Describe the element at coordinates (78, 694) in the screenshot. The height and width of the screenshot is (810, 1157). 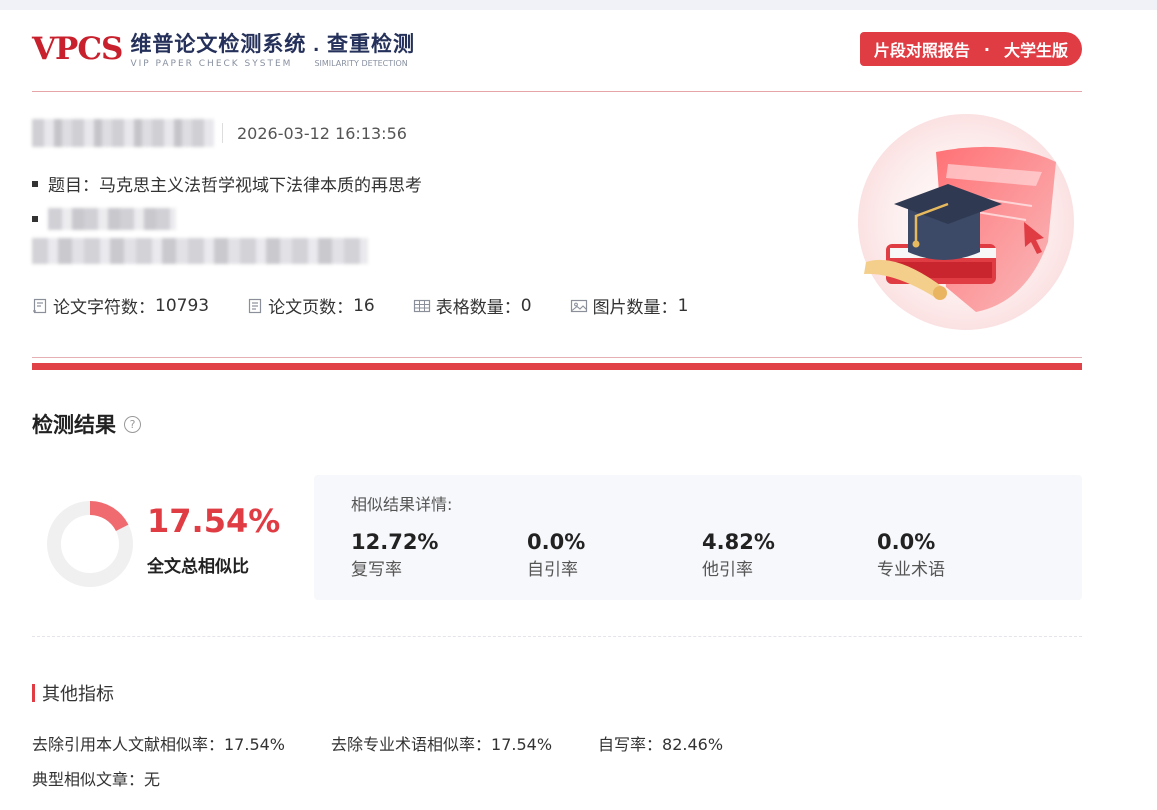
I see `other-title-text: 其他指标` at that location.